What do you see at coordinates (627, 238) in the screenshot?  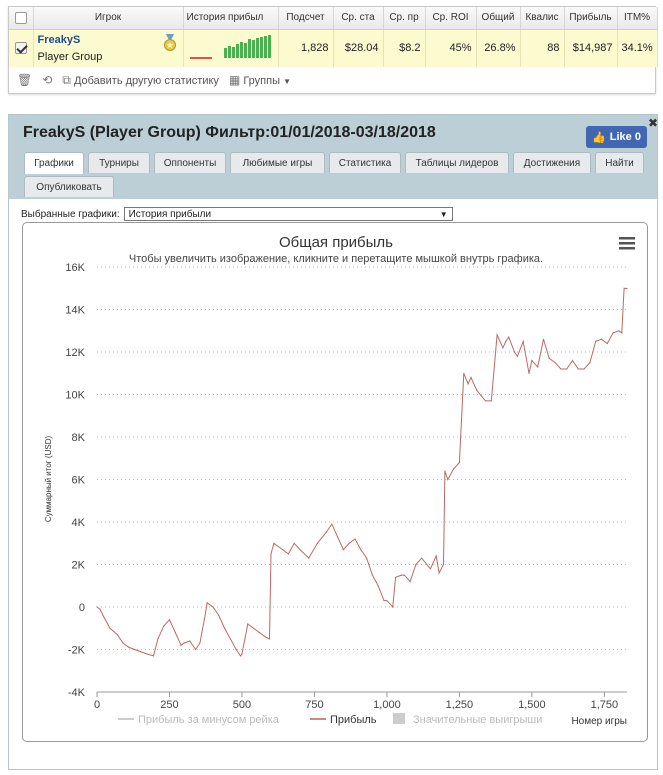 I see `menu-icon` at bounding box center [627, 238].